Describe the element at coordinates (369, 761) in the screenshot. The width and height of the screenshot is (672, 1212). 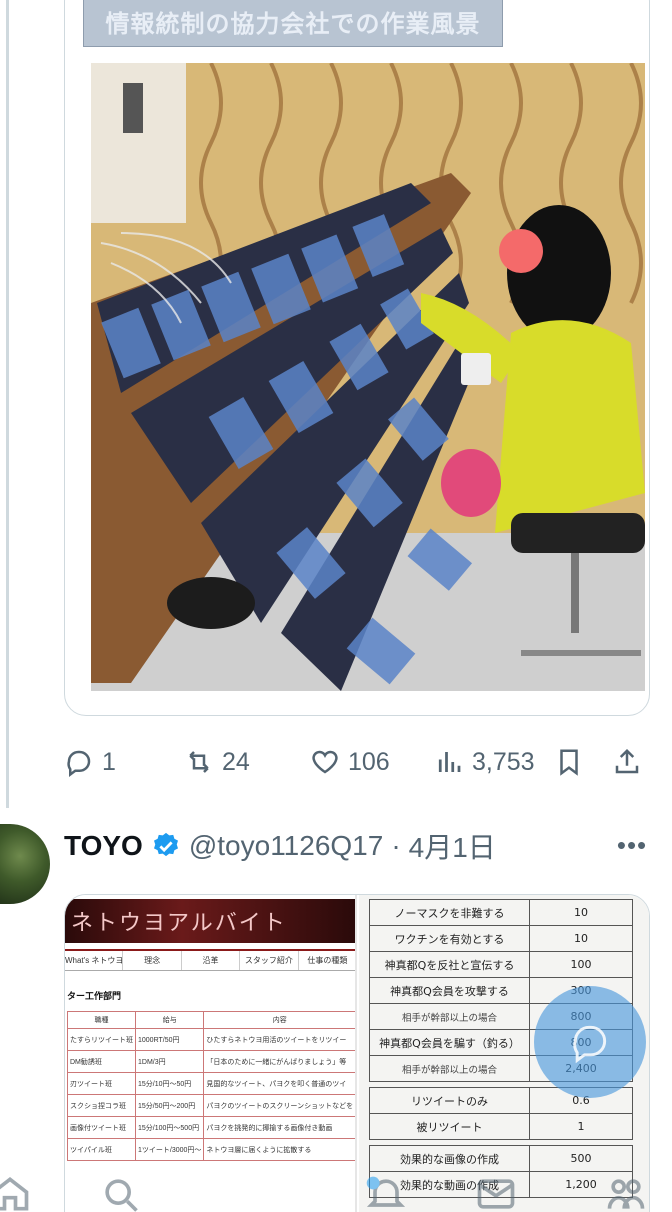
I see `like-count: 106` at that location.